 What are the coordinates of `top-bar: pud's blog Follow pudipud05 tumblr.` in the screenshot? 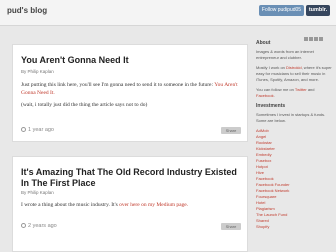 It's located at (168, 13).